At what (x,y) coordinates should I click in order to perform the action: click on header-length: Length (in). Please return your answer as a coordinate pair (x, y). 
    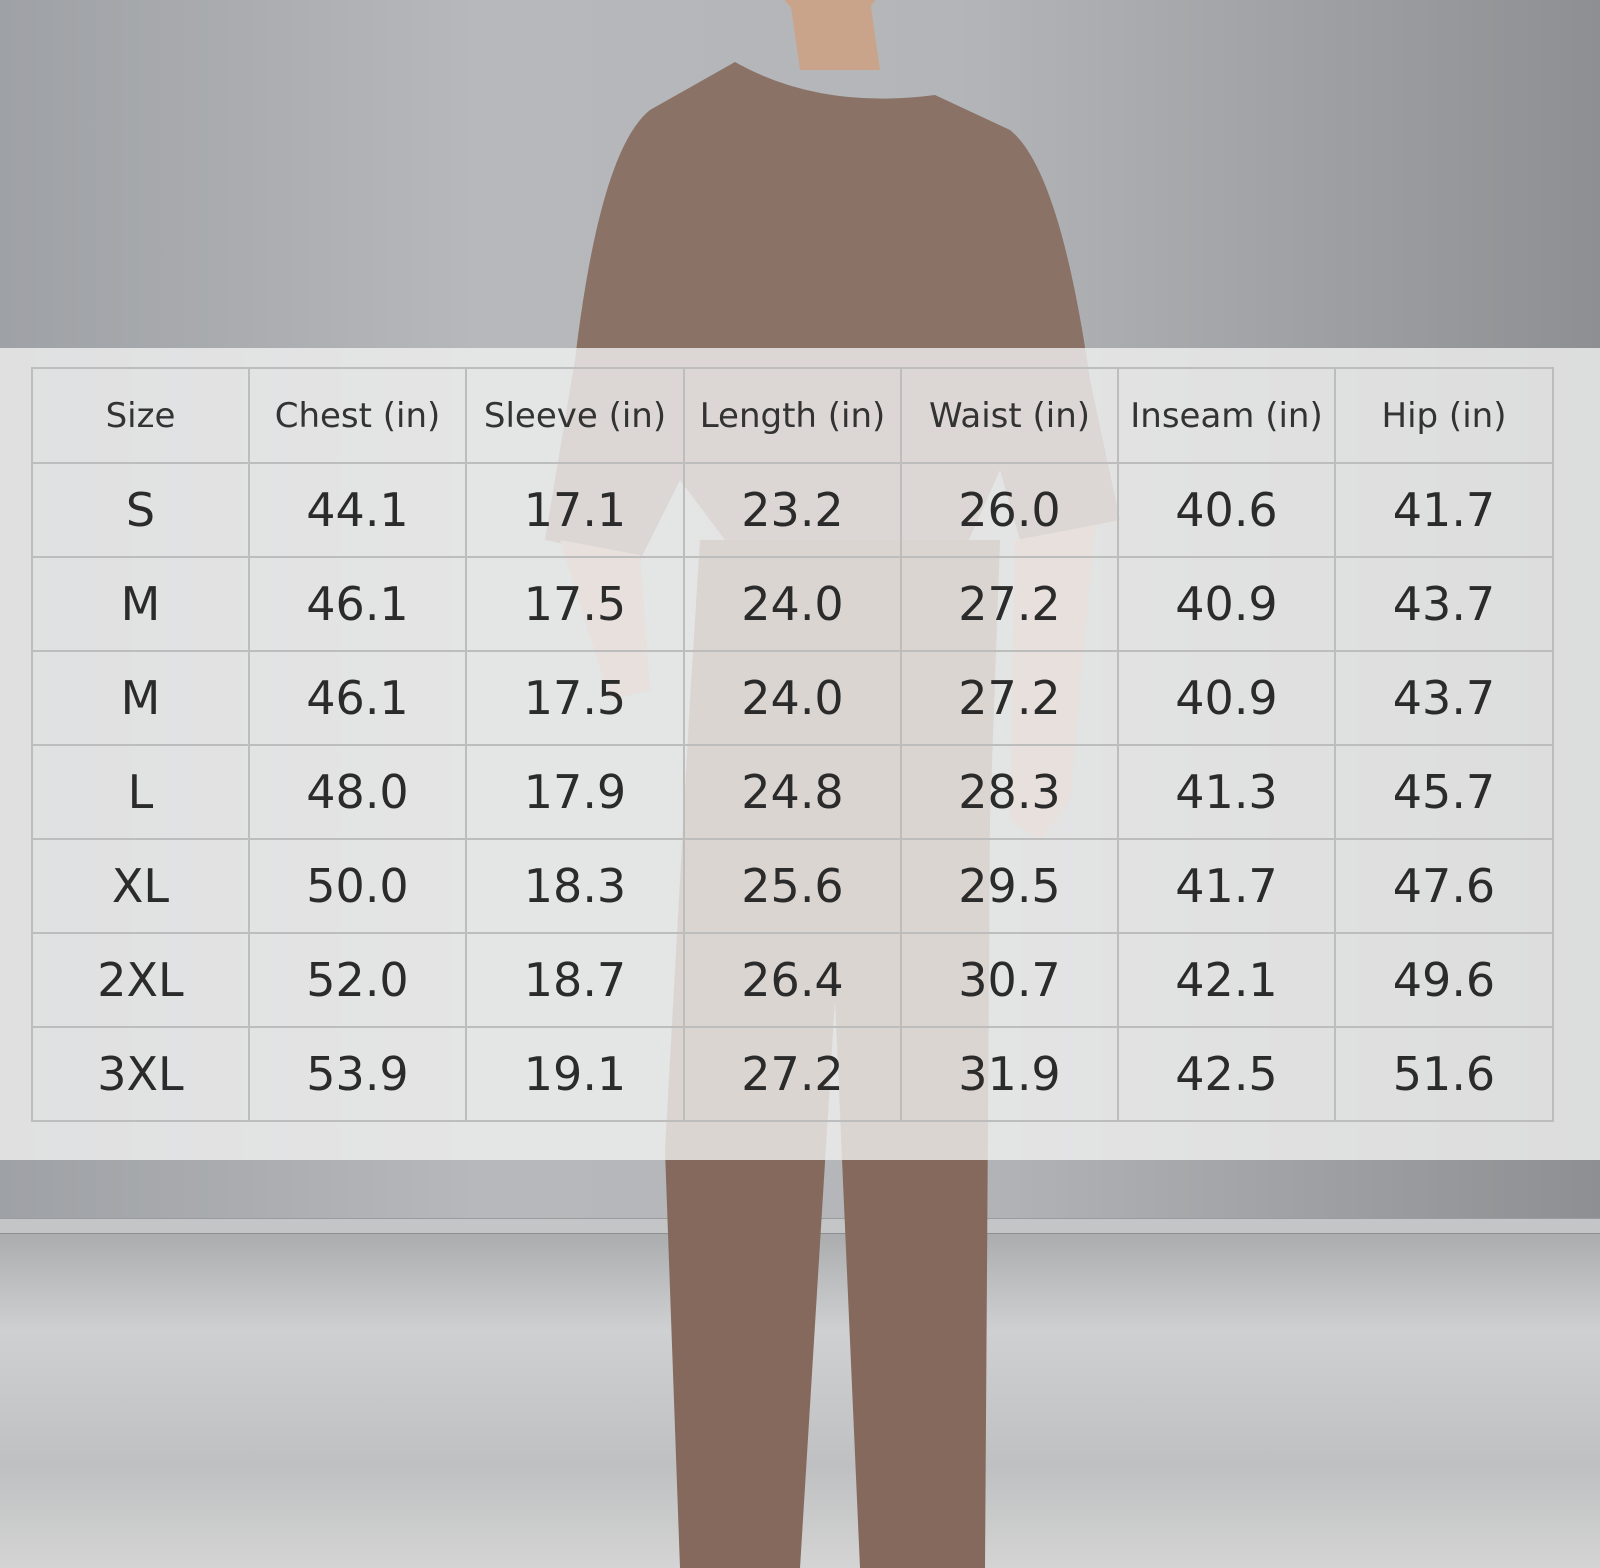
    Looking at the image, I should click on (792, 415).